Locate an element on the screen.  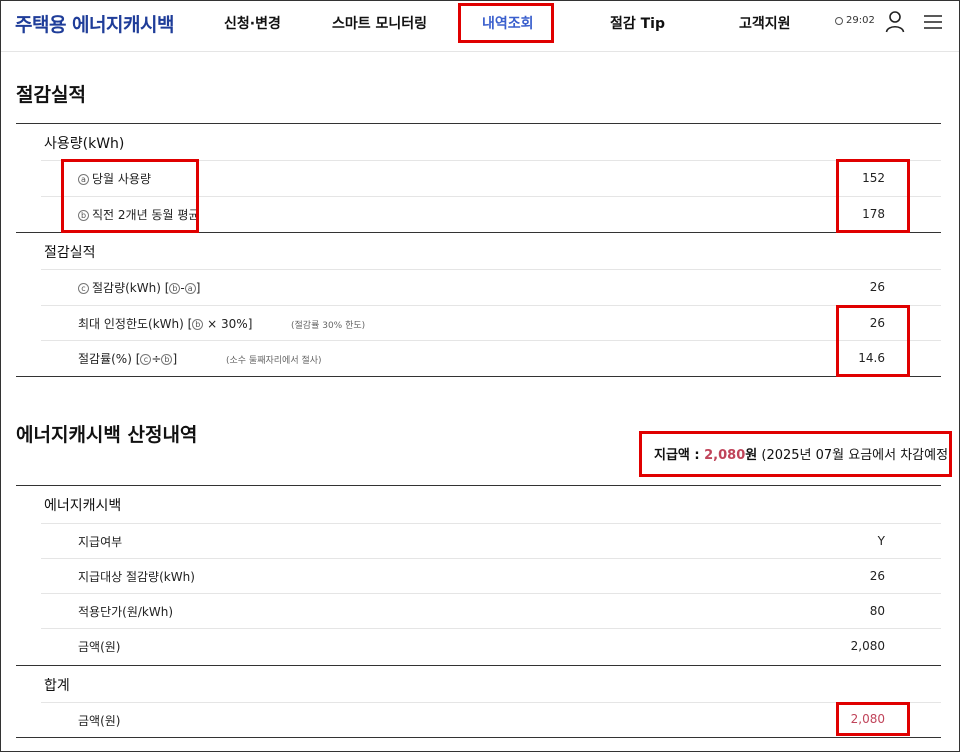
total-group-label: 합계 is located at coordinates (57, 686).